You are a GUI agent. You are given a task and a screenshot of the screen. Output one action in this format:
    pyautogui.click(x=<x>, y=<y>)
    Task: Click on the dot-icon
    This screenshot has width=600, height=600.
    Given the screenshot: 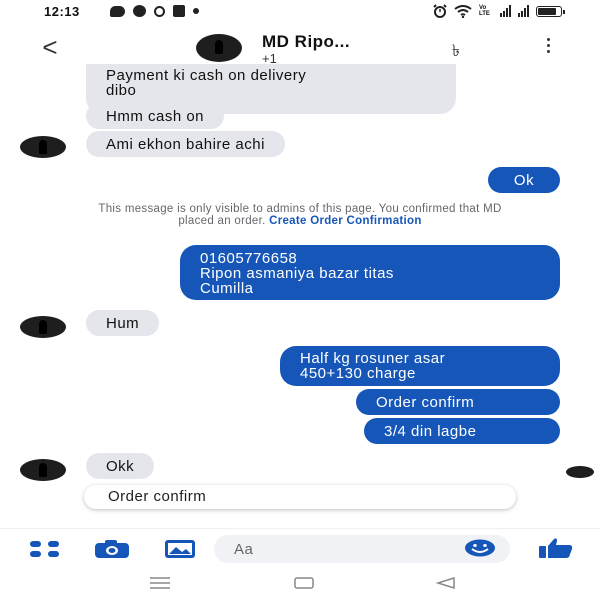 What is the action you would take?
    pyautogui.click(x=196, y=11)
    